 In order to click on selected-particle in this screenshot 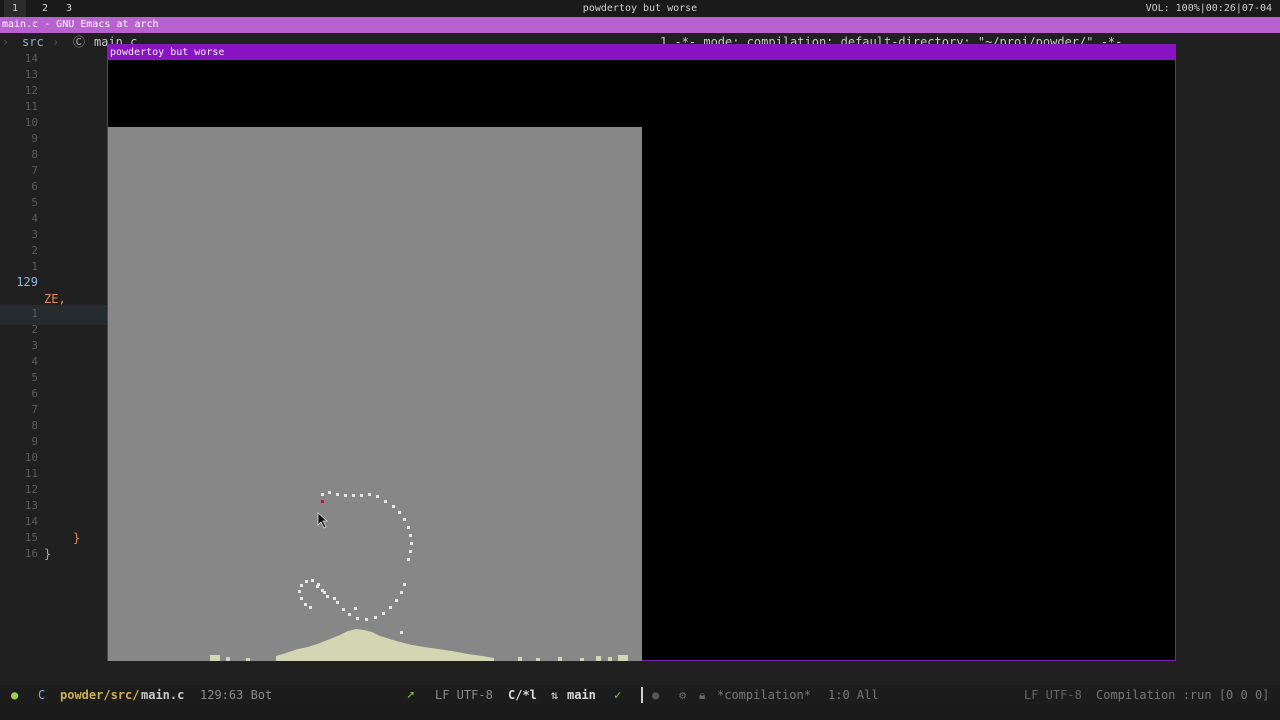, I will do `click(322, 501)`.